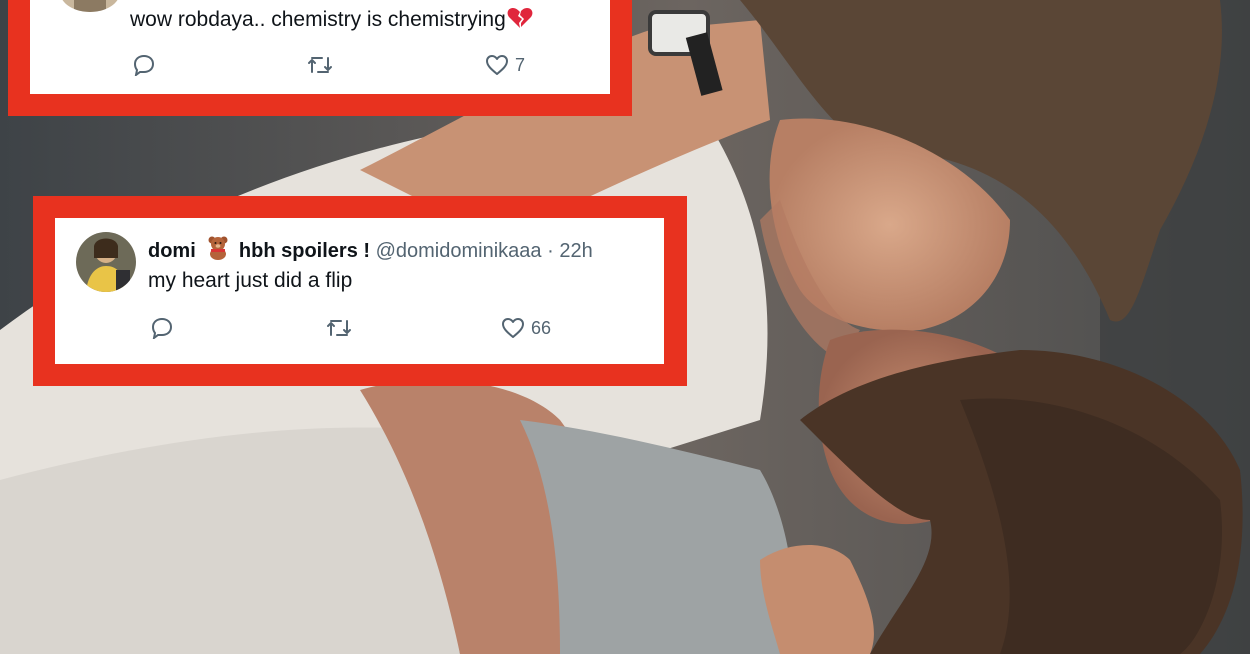 Image resolution: width=1250 pixels, height=654 pixels. I want to click on like-button: 7, so click(505, 65).